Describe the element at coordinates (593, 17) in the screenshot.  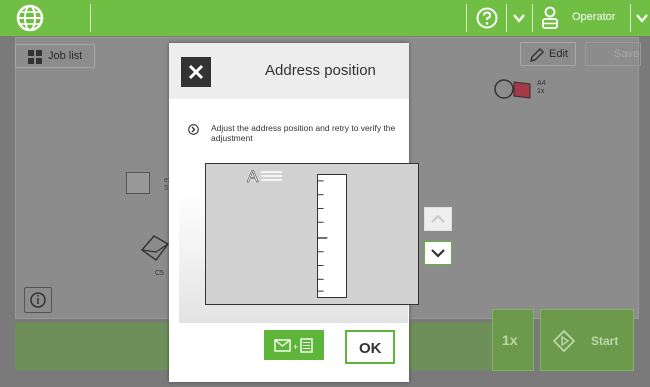
I see `user-label: Operator` at that location.